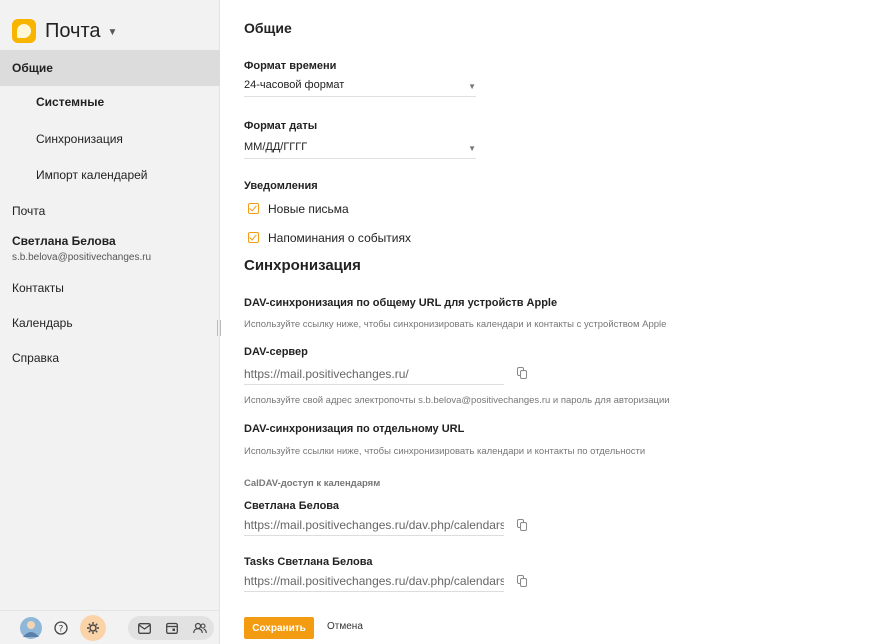 This screenshot has height=644, width=891. I want to click on notifications-label: Уведомления, so click(281, 186).